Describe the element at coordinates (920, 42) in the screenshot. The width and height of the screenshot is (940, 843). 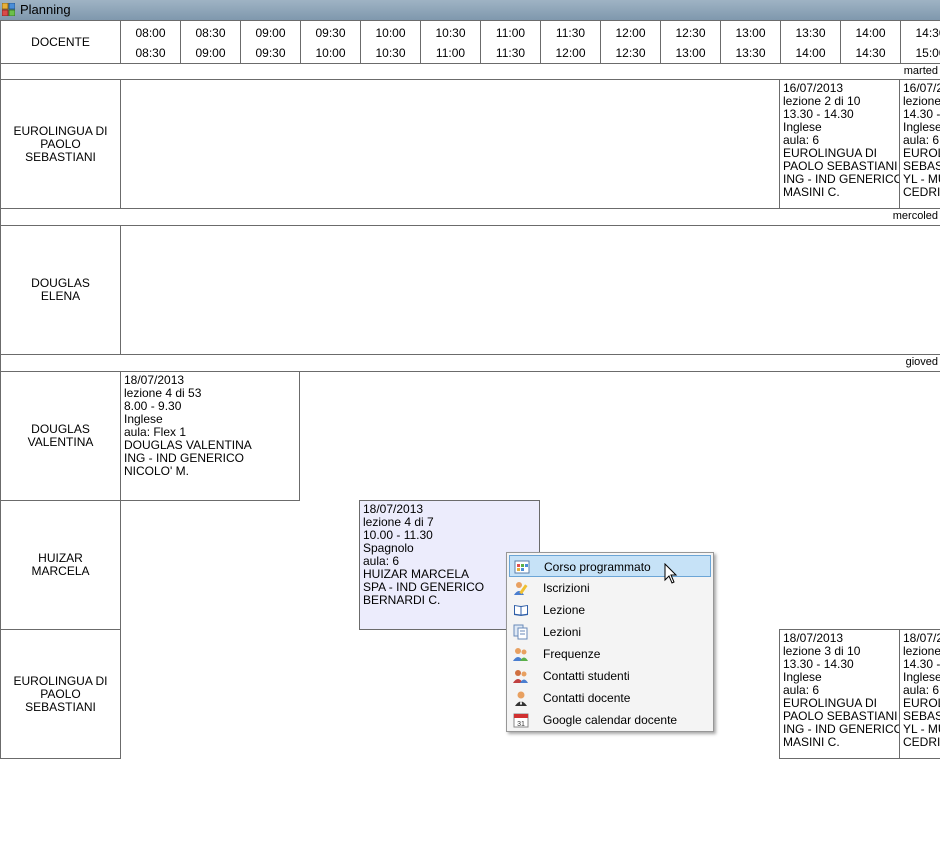
I see `time-slot-header: 14:30 15:00` at that location.